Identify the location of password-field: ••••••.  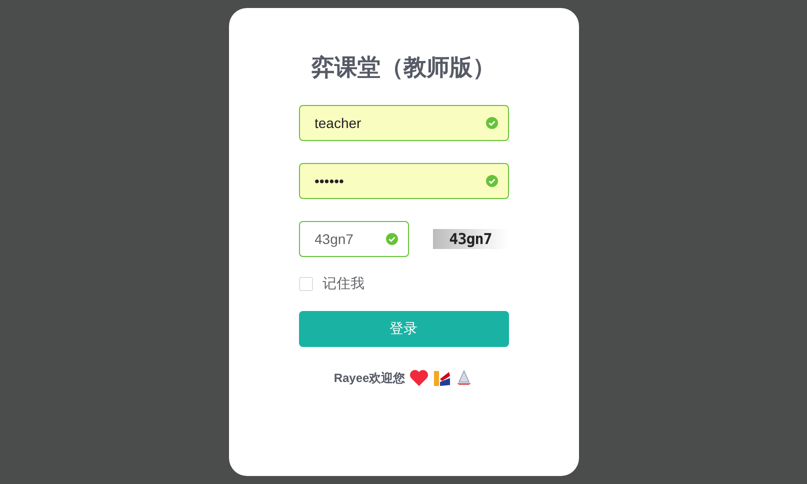
(403, 181).